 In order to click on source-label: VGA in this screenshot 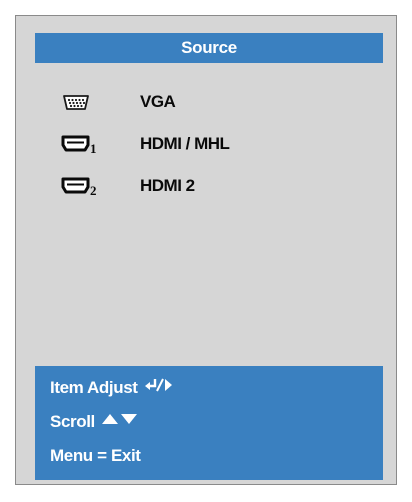, I will do `click(158, 101)`.